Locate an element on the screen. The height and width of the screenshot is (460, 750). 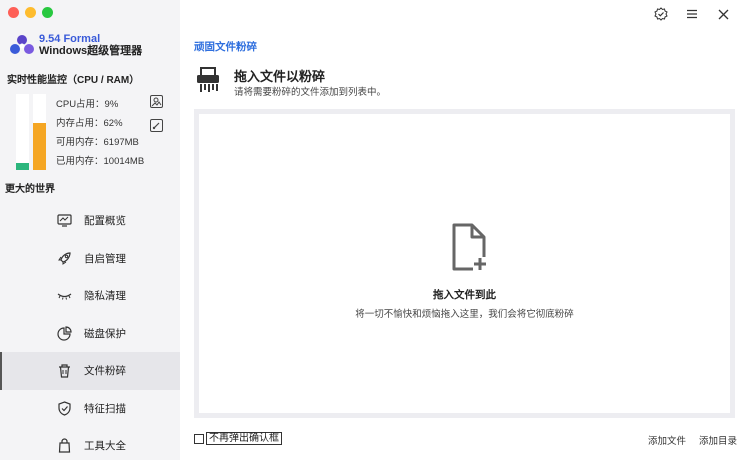
sidebar-item-label: 工具大全 is located at coordinates (105, 446).